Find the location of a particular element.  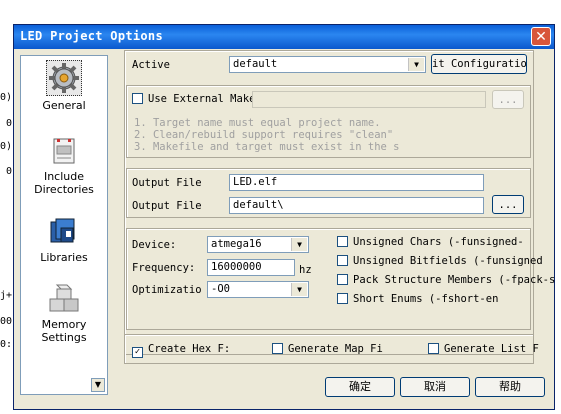

unsigned-bitfields-label: Unsigned Bitfields (-funsigned is located at coordinates (448, 261).